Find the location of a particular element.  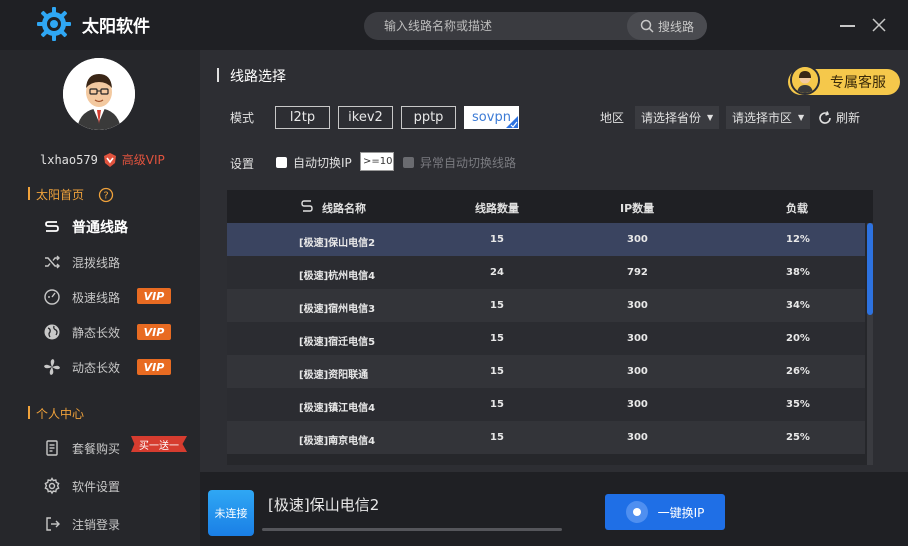

gear-icon is located at coordinates (52, 486).